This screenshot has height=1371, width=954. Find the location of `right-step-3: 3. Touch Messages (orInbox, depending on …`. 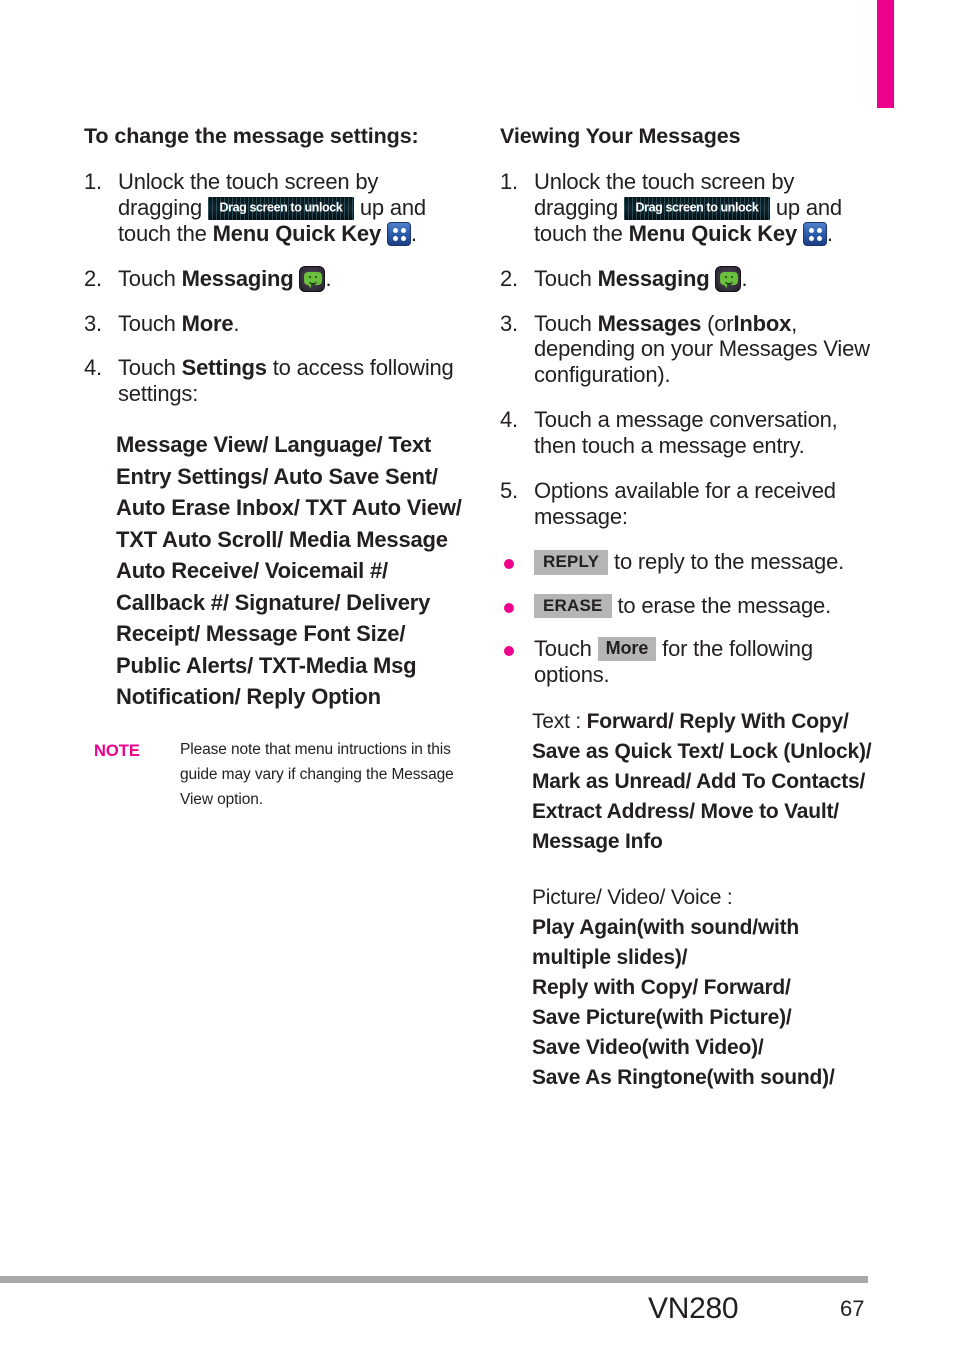

right-step-3: 3. Touch Messages (orInbox, depending on … is located at coordinates (689, 350).